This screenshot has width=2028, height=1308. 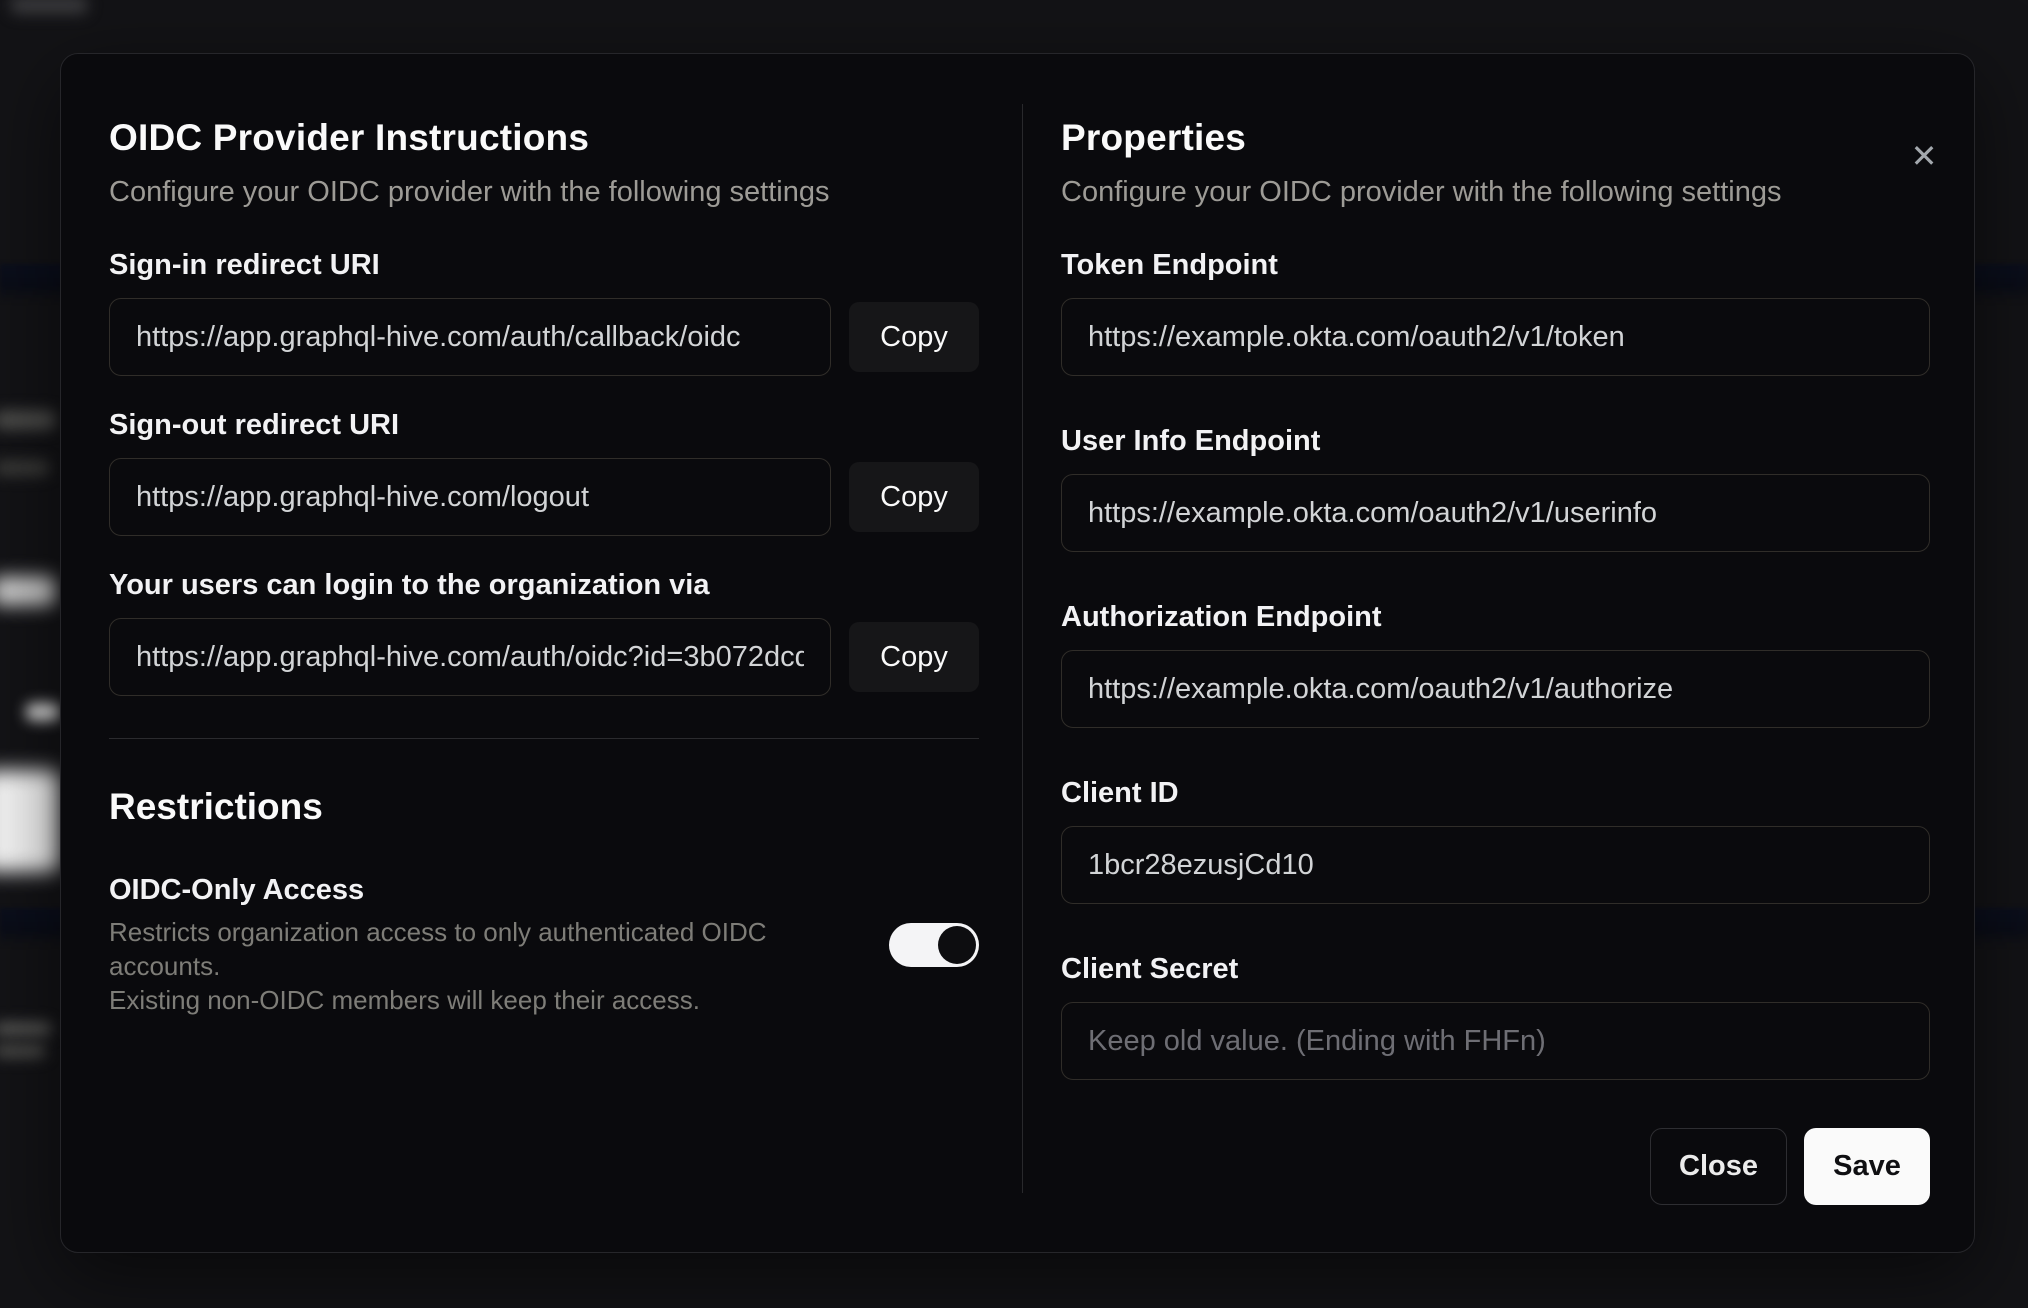 What do you see at coordinates (1867, 1166) in the screenshot?
I see `save-button: Save` at bounding box center [1867, 1166].